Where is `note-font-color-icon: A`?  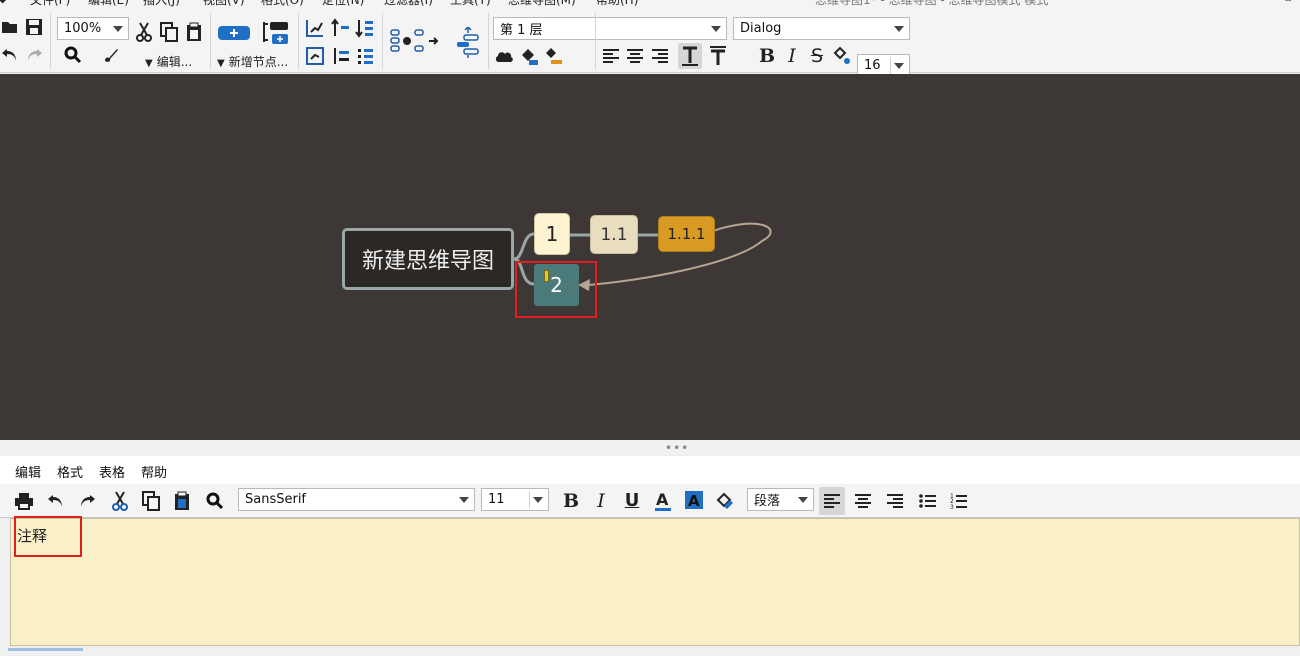
note-font-color-icon: A is located at coordinates (663, 501).